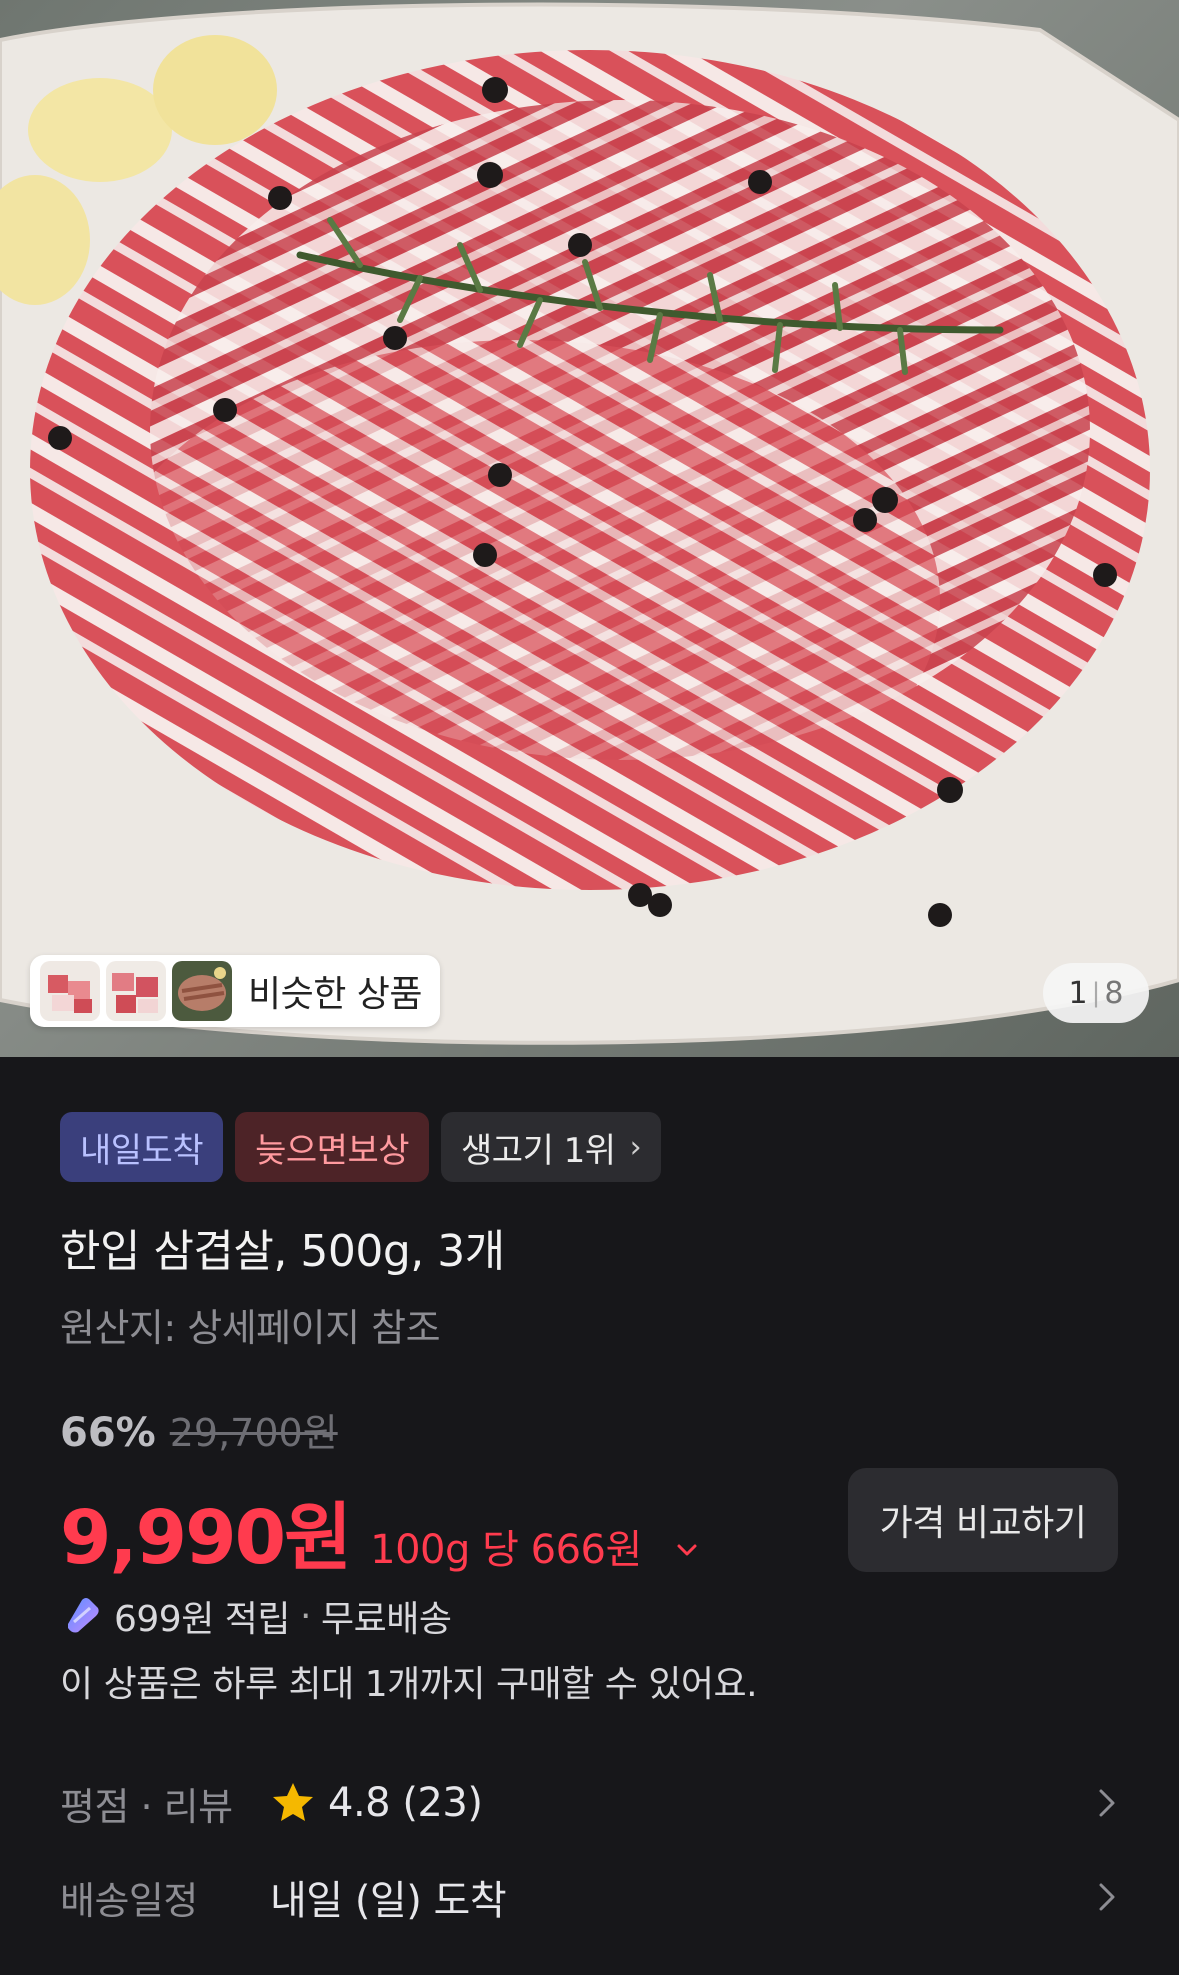 The width and height of the screenshot is (1179, 1975). Describe the element at coordinates (506, 1550) in the screenshot. I see `unit-price: 100g 당 666원` at that location.